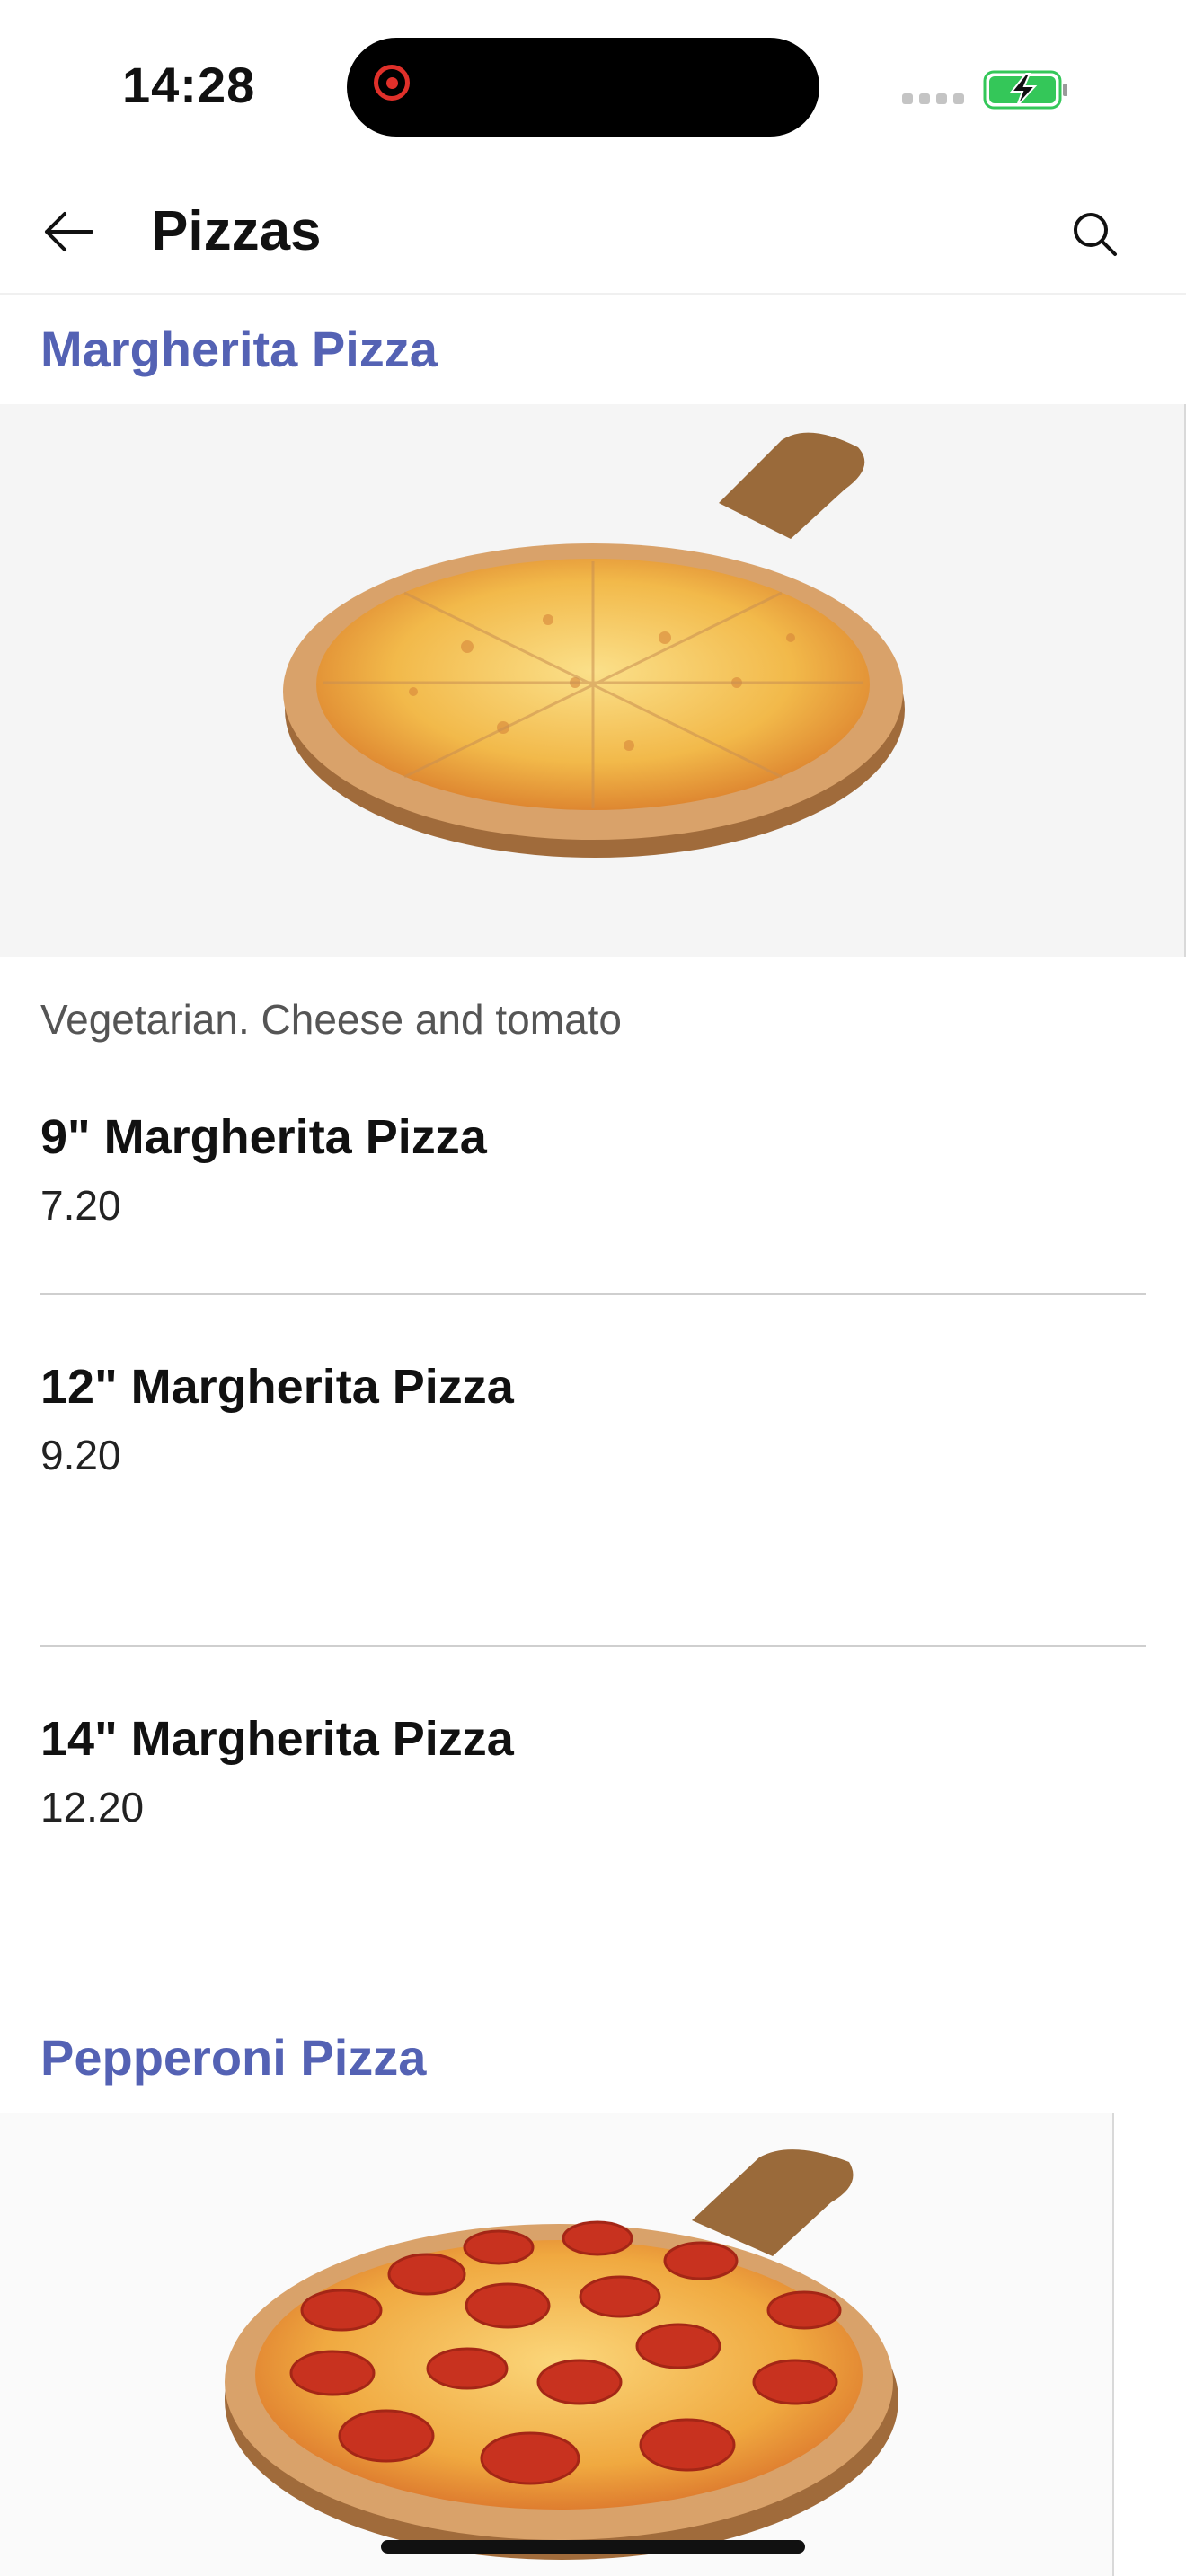  I want to click on variant-name: 14" Margherita Pizza, so click(277, 1739).